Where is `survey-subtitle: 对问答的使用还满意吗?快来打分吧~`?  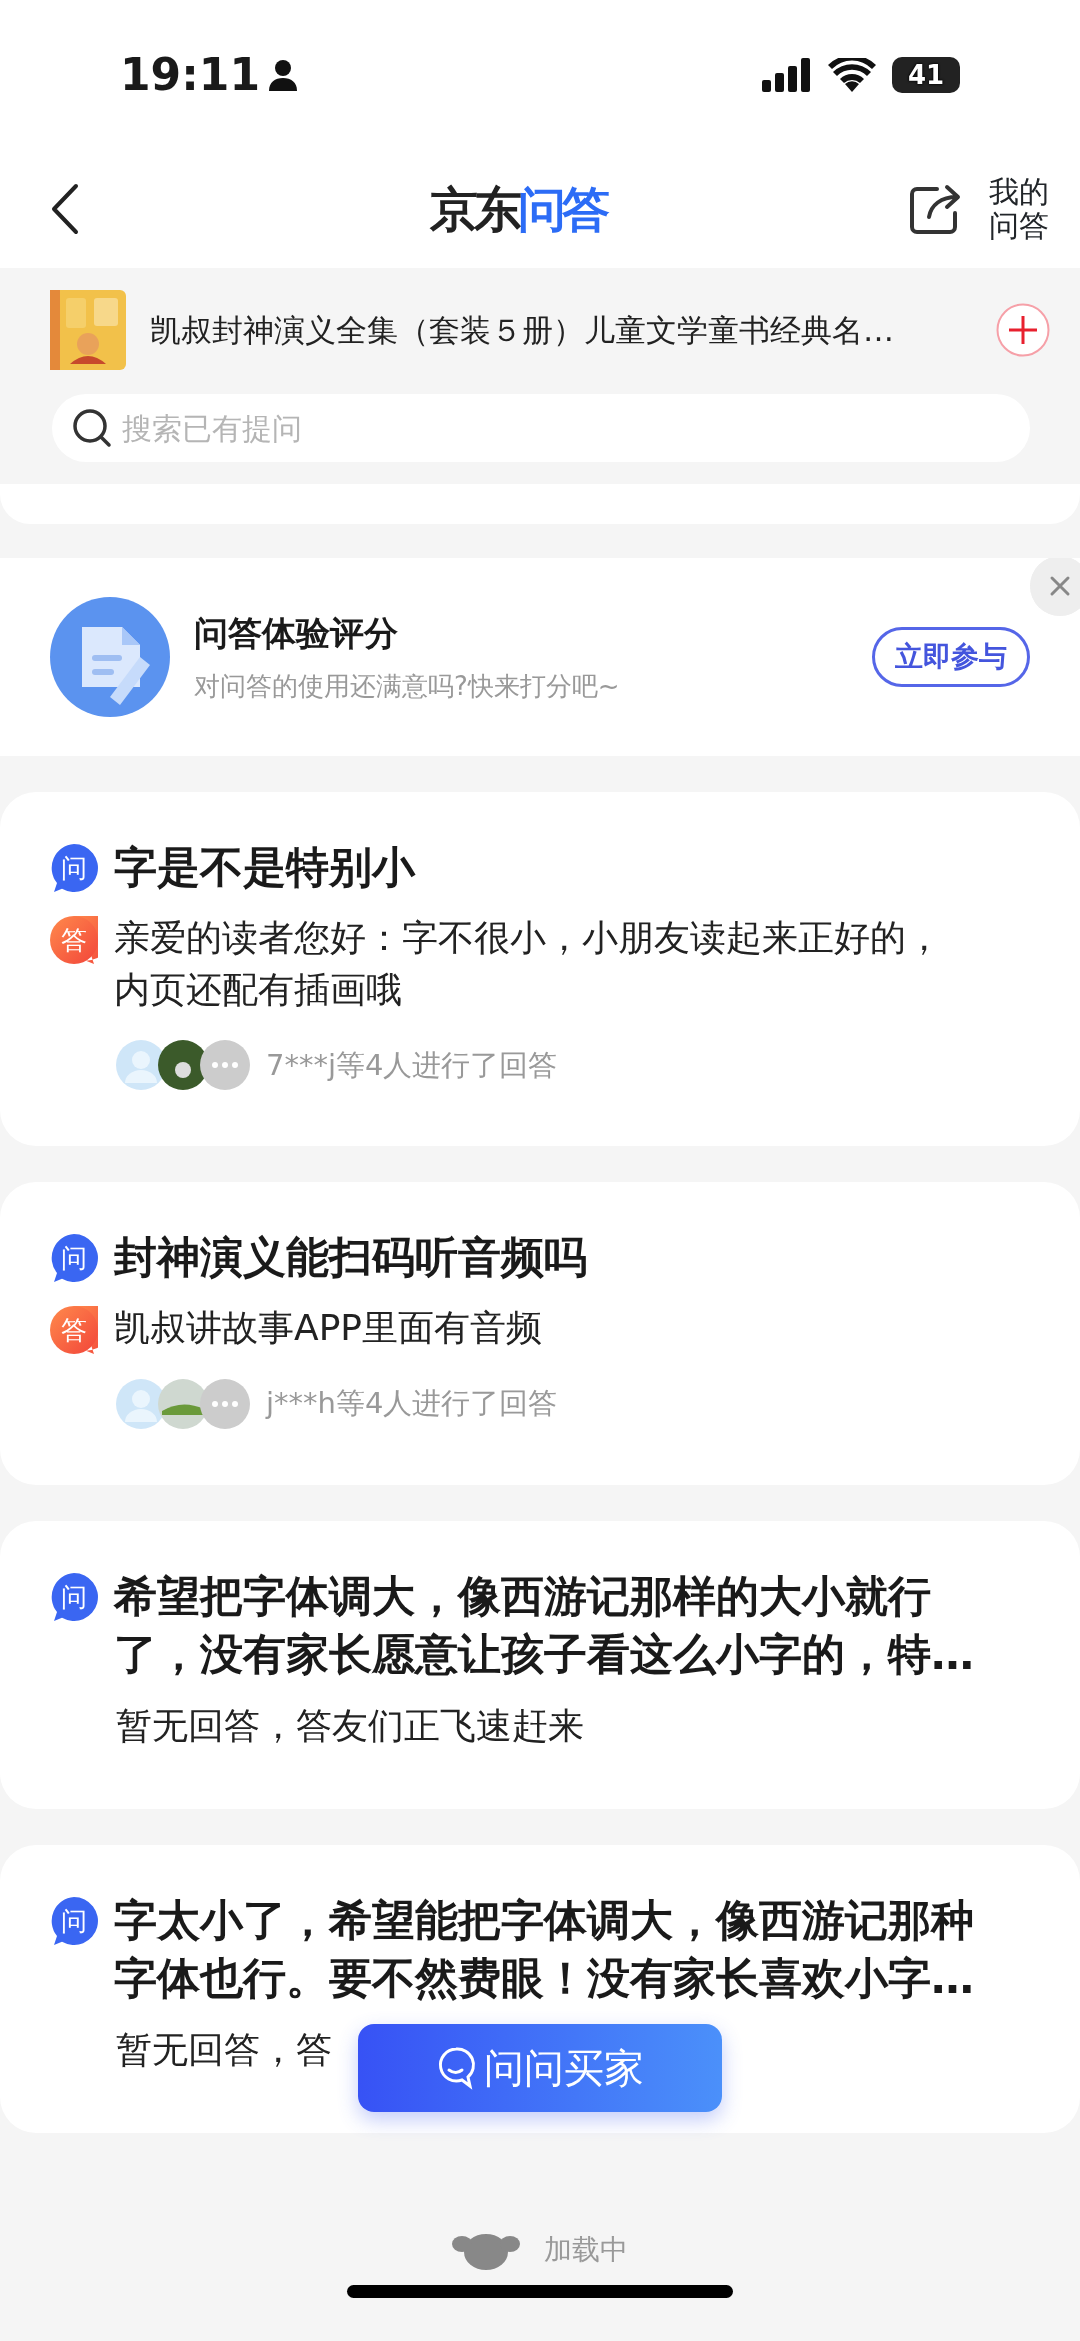 survey-subtitle: 对问答的使用还满意吗?快来打分吧~ is located at coordinates (407, 686).